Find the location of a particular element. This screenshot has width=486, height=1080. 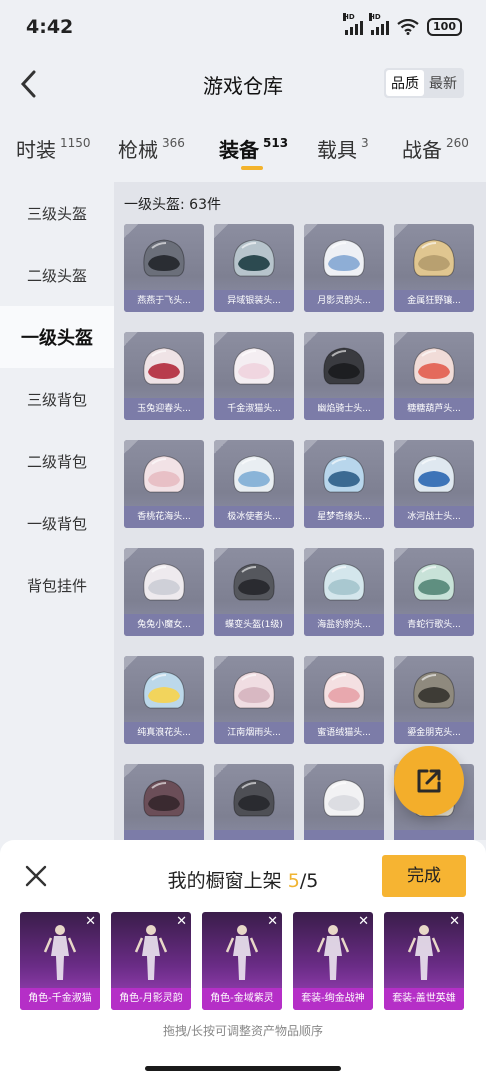

cellular-signal-icon-2: HD is located at coordinates (379, 24).